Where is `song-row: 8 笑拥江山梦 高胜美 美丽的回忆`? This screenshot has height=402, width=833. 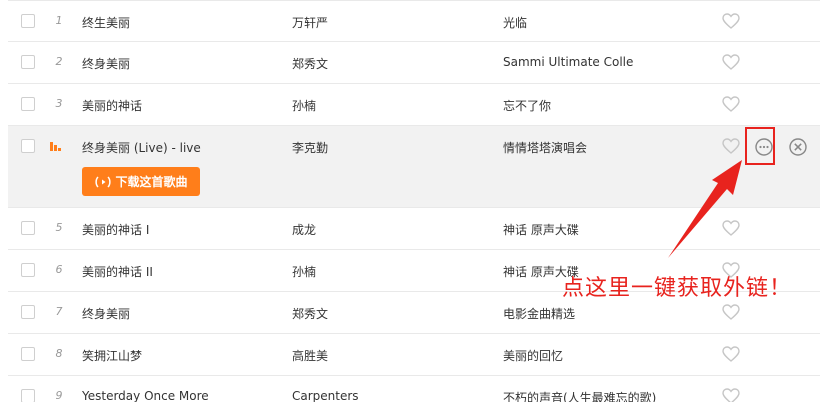
song-row: 8 笑拥江山梦 高胜美 美丽的回忆 is located at coordinates (414, 355).